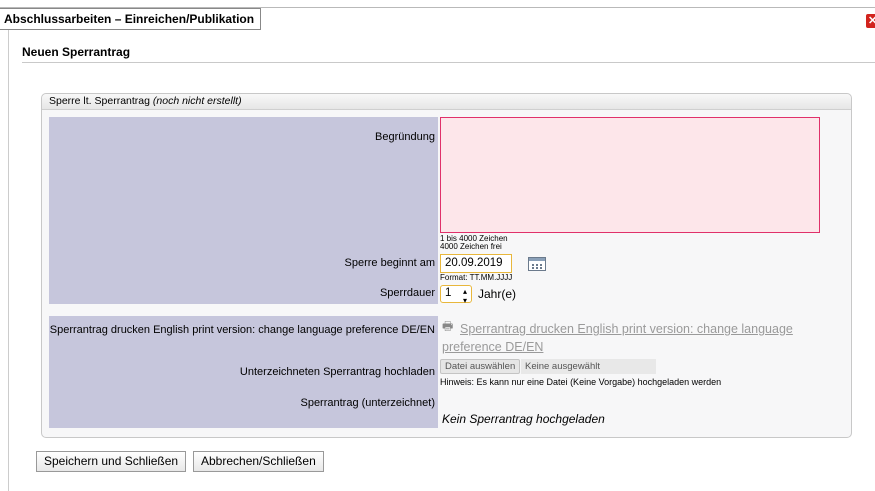 The width and height of the screenshot is (875, 491). What do you see at coordinates (497, 294) in the screenshot?
I see `duration-unit: Jahr(e)` at bounding box center [497, 294].